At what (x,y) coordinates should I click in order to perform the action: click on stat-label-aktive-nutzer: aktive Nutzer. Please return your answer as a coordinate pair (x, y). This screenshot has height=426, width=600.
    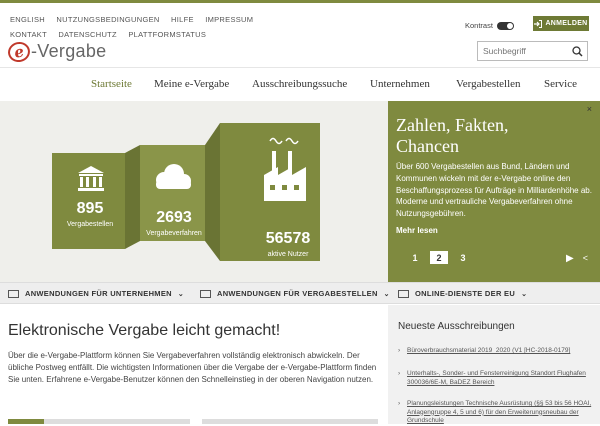
    Looking at the image, I should click on (289, 254).